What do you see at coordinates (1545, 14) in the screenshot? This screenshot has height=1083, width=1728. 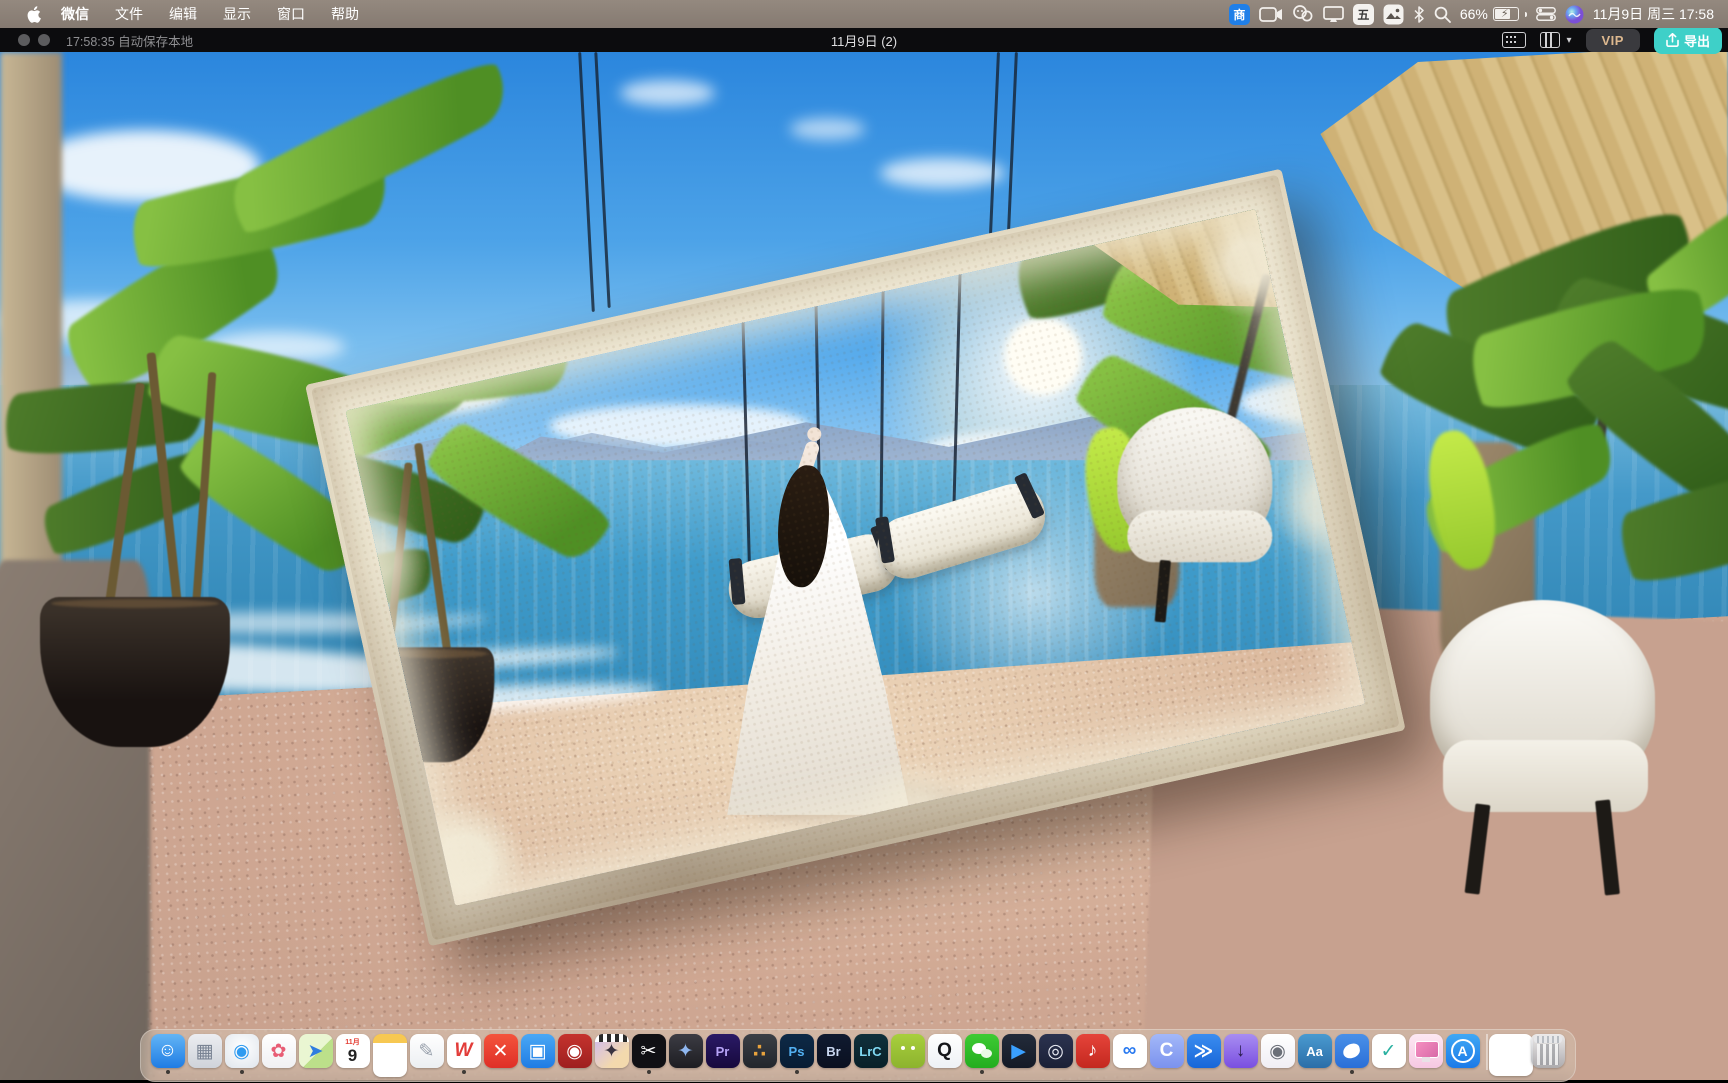 I see `control-center-icon` at bounding box center [1545, 14].